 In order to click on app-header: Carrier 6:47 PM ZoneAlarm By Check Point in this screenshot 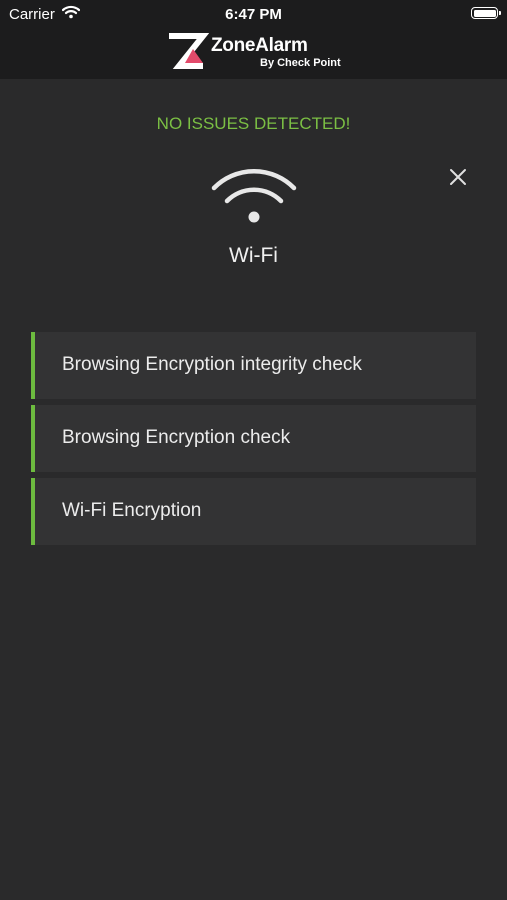, I will do `click(253, 39)`.